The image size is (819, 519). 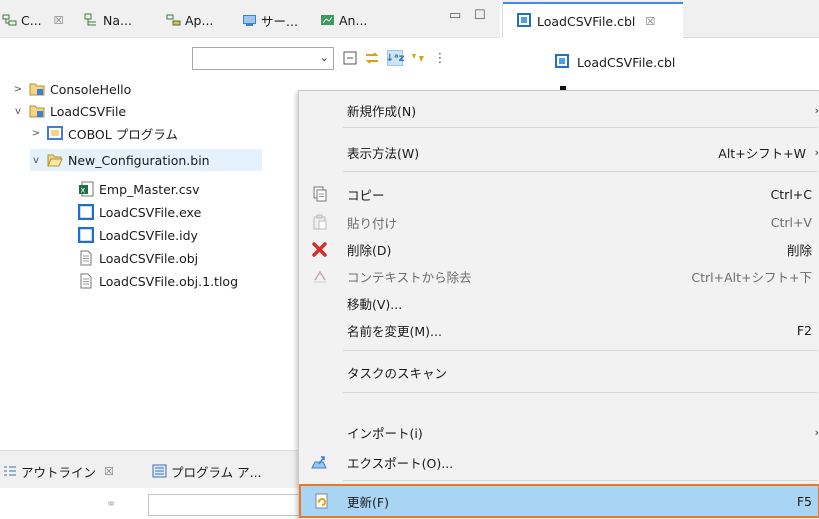 What do you see at coordinates (368, 502) in the screenshot?
I see `menu-item-label: 更新(F)` at bounding box center [368, 502].